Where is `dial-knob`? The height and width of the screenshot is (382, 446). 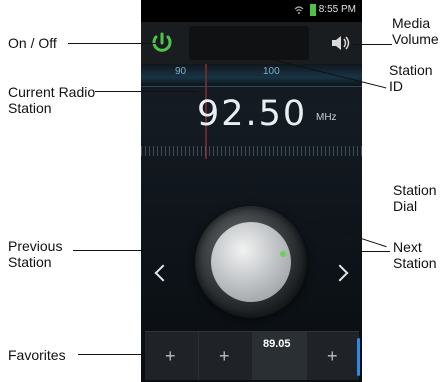 dial-knob is located at coordinates (251, 262).